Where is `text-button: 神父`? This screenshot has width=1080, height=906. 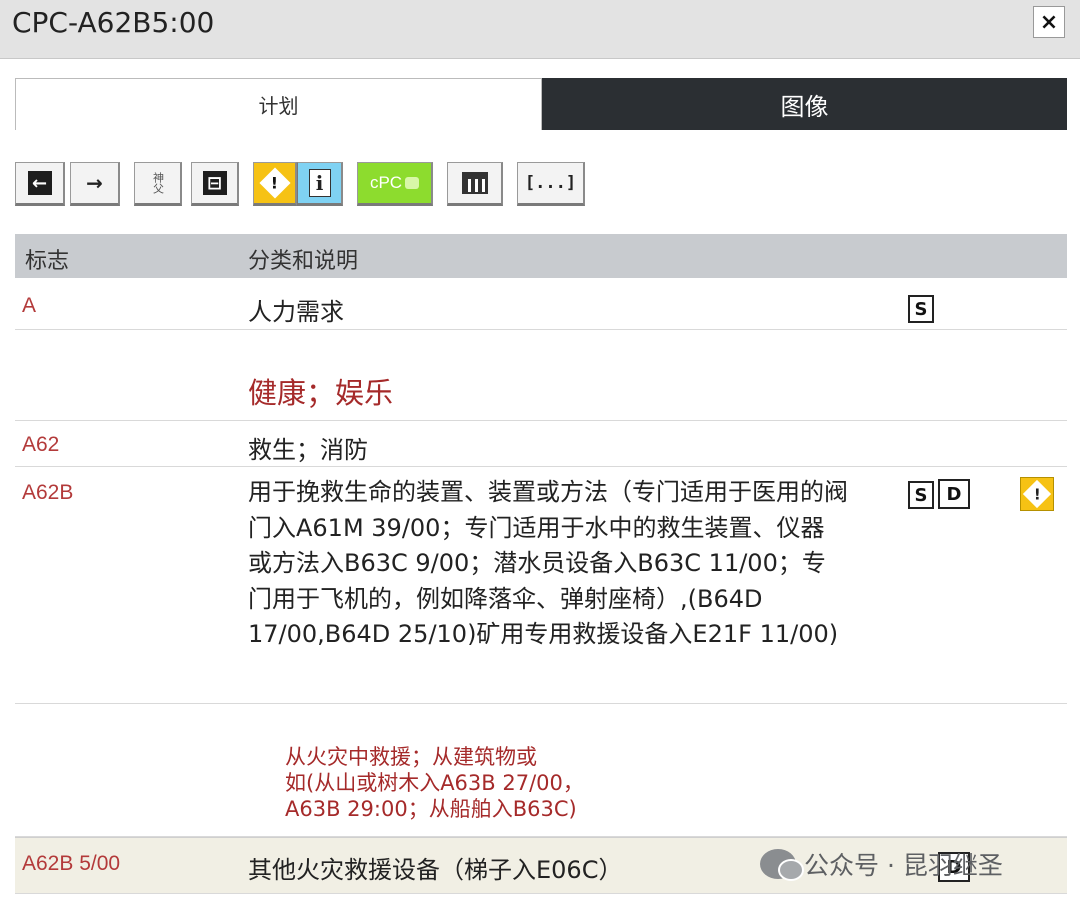
text-button: 神父 is located at coordinates (158, 184).